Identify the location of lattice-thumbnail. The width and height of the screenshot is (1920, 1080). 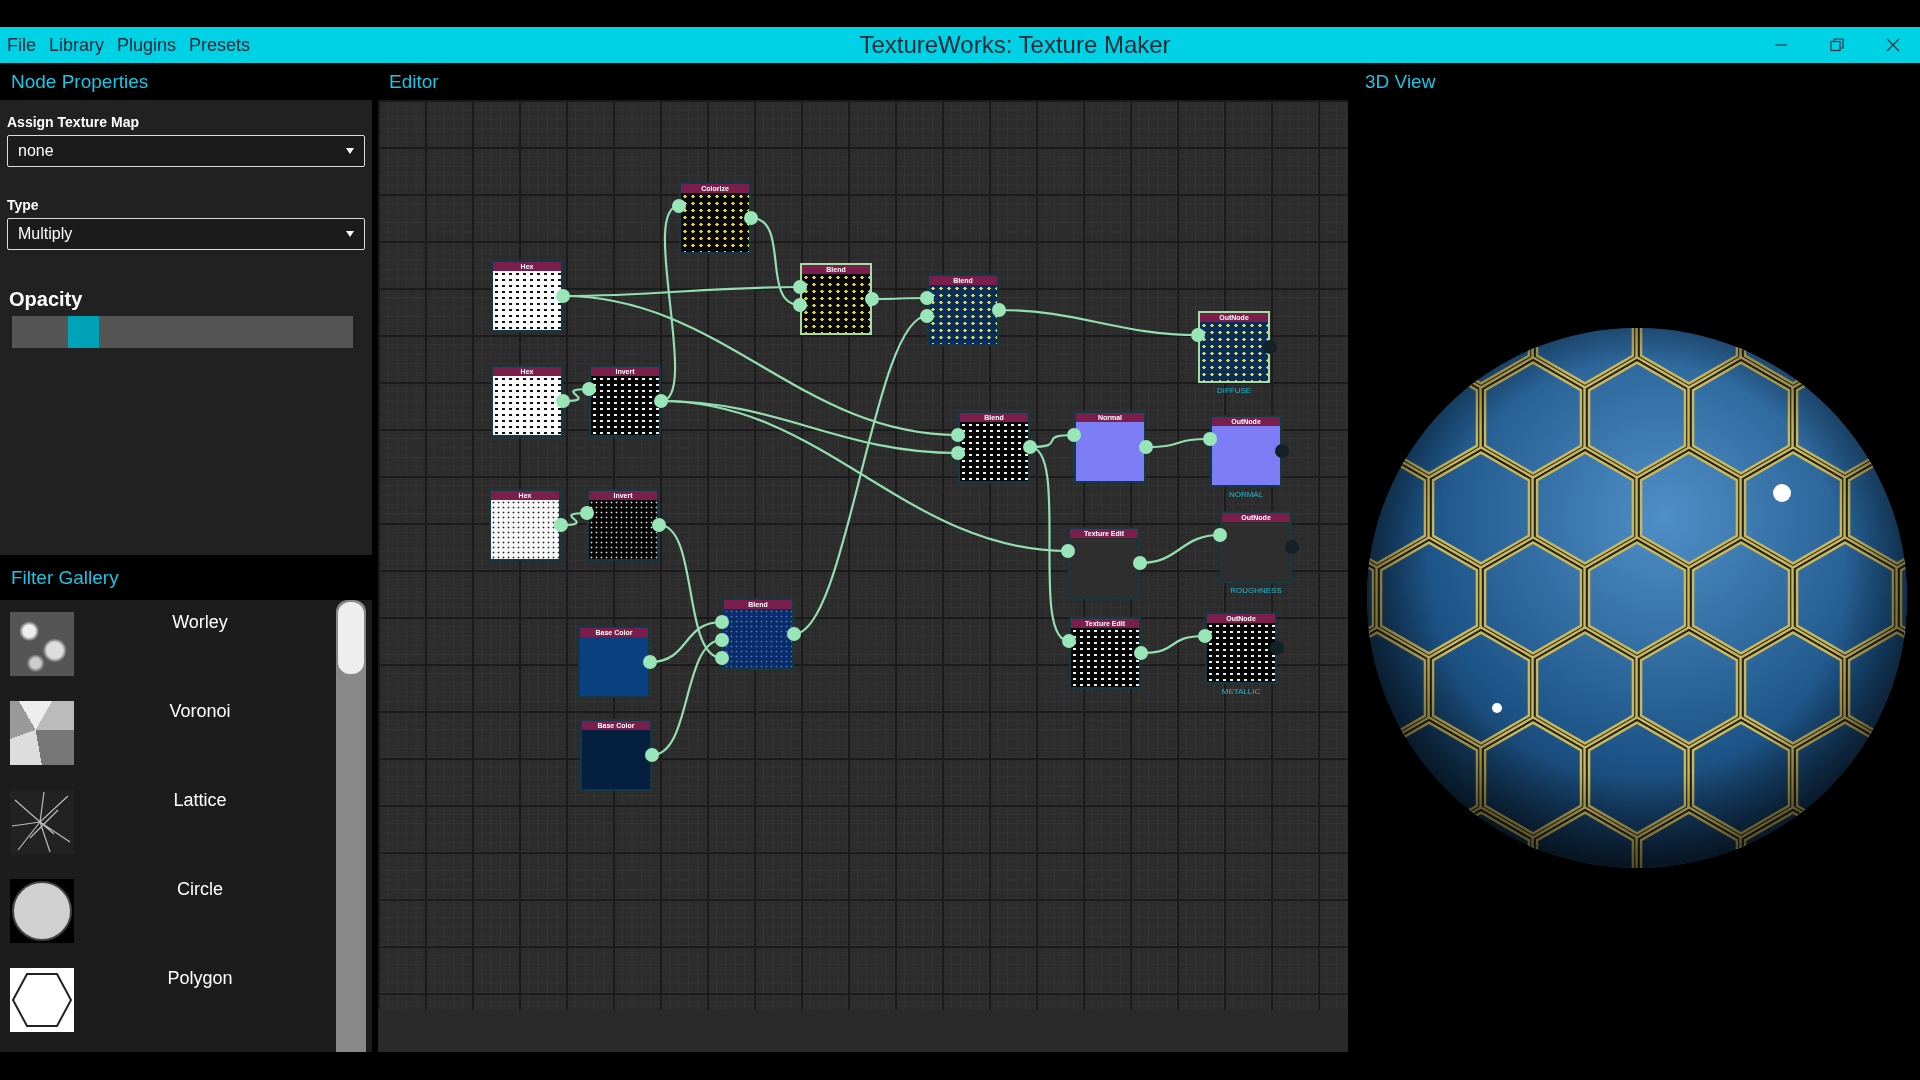
(42, 822).